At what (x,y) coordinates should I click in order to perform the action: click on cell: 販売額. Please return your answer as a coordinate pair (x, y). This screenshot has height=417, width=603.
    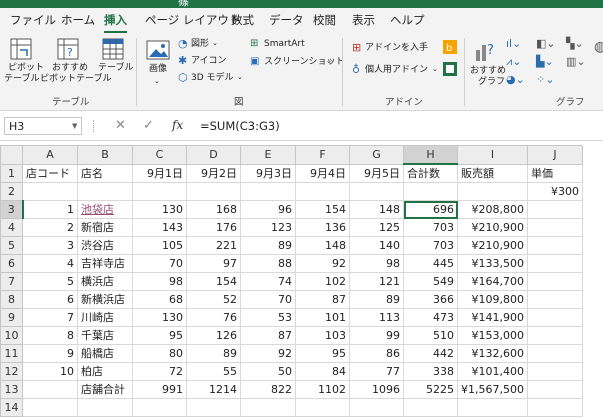
    Looking at the image, I should click on (492, 173).